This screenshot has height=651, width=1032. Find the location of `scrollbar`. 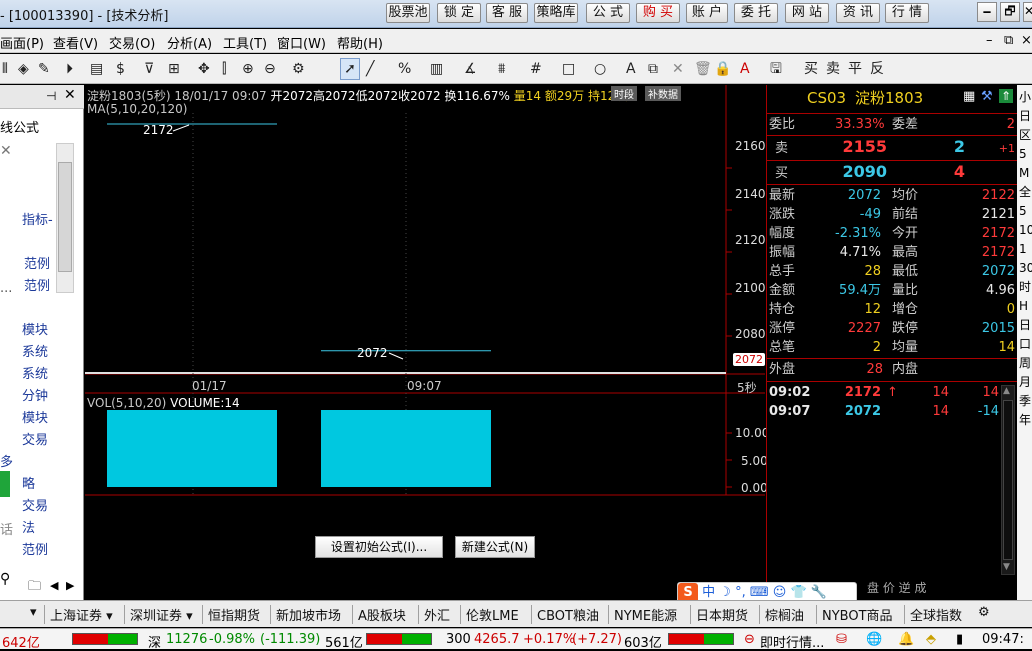

scrollbar is located at coordinates (65, 218).